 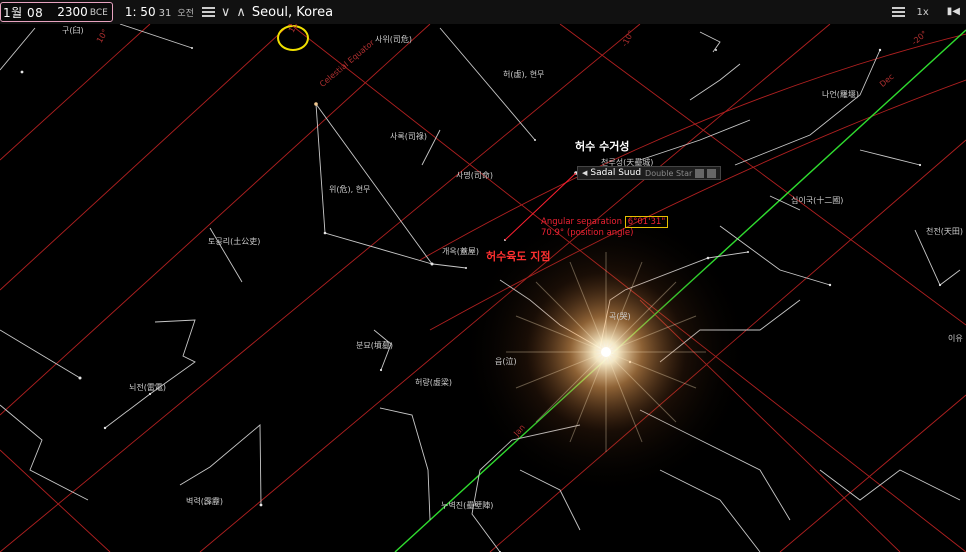 I want to click on constellation-label: 천전(天田), so click(x=944, y=231).